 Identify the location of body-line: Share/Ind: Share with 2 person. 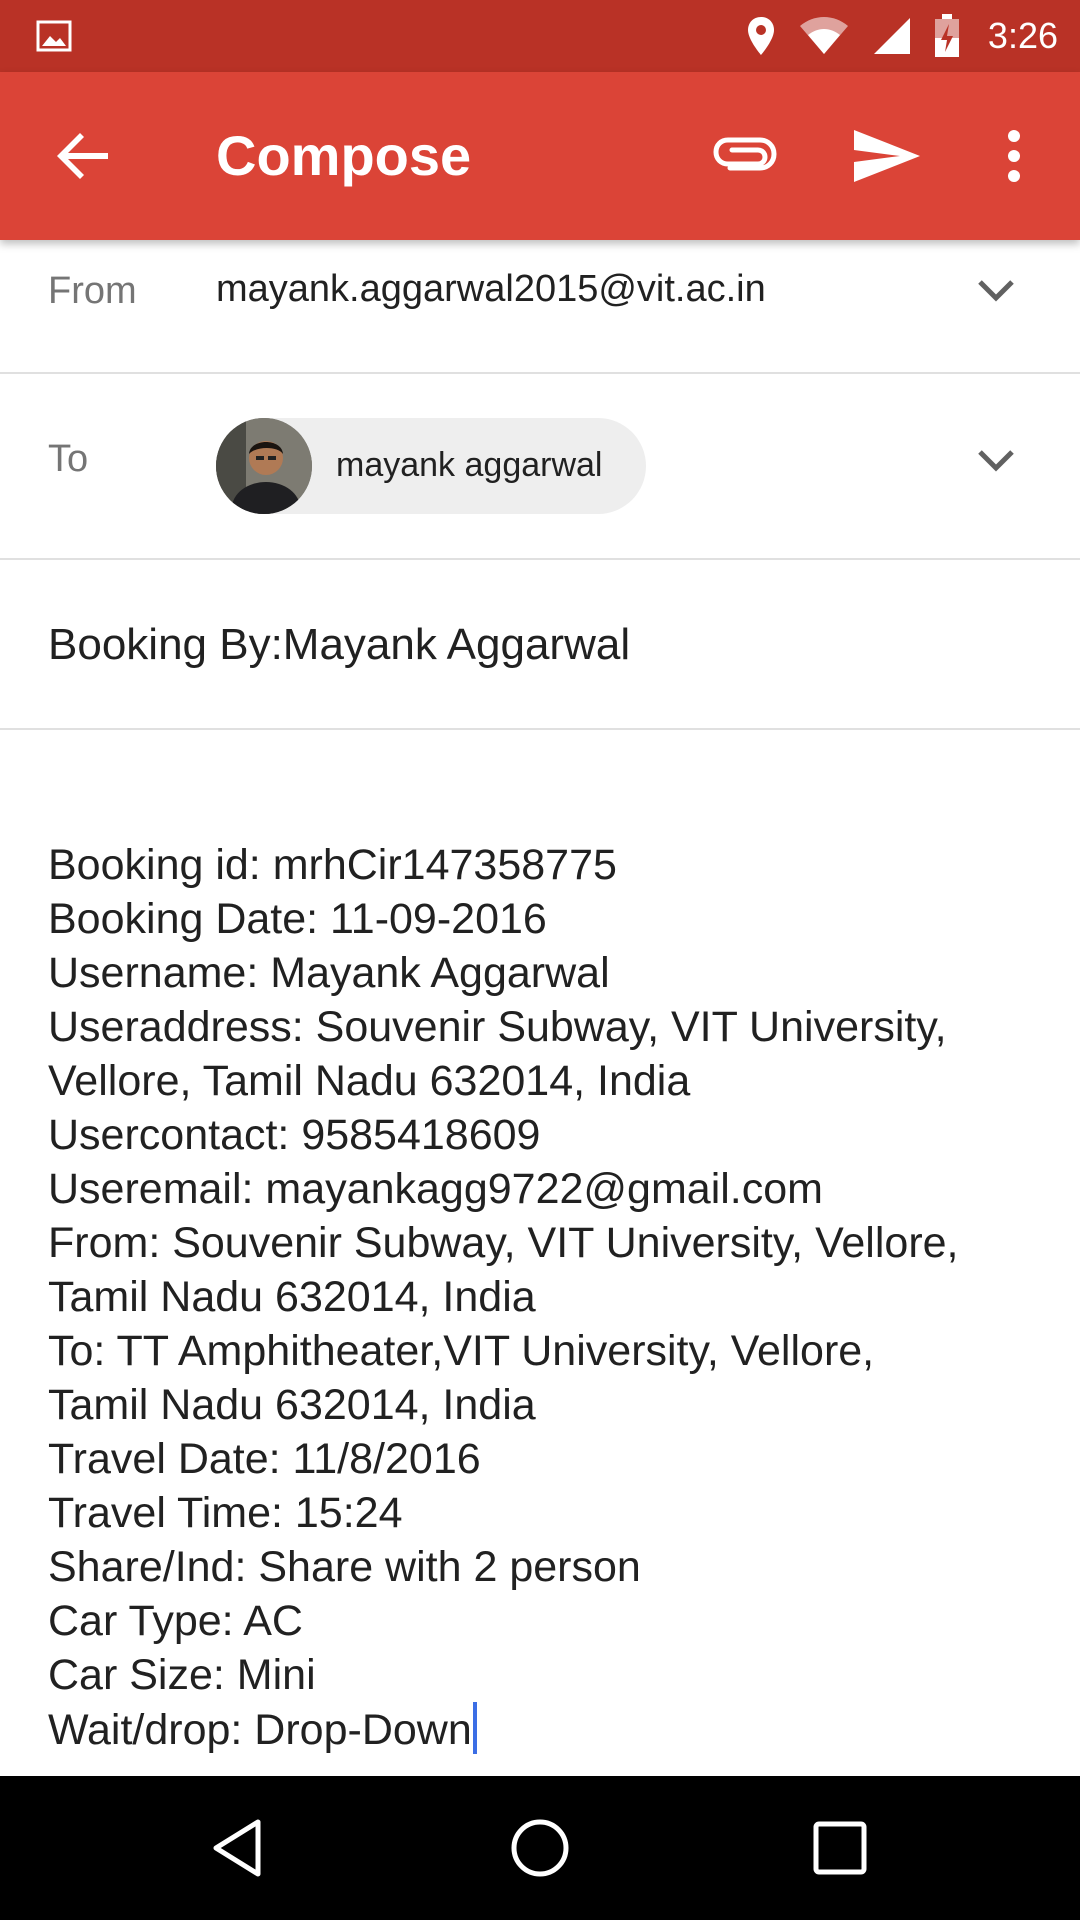
(344, 1567).